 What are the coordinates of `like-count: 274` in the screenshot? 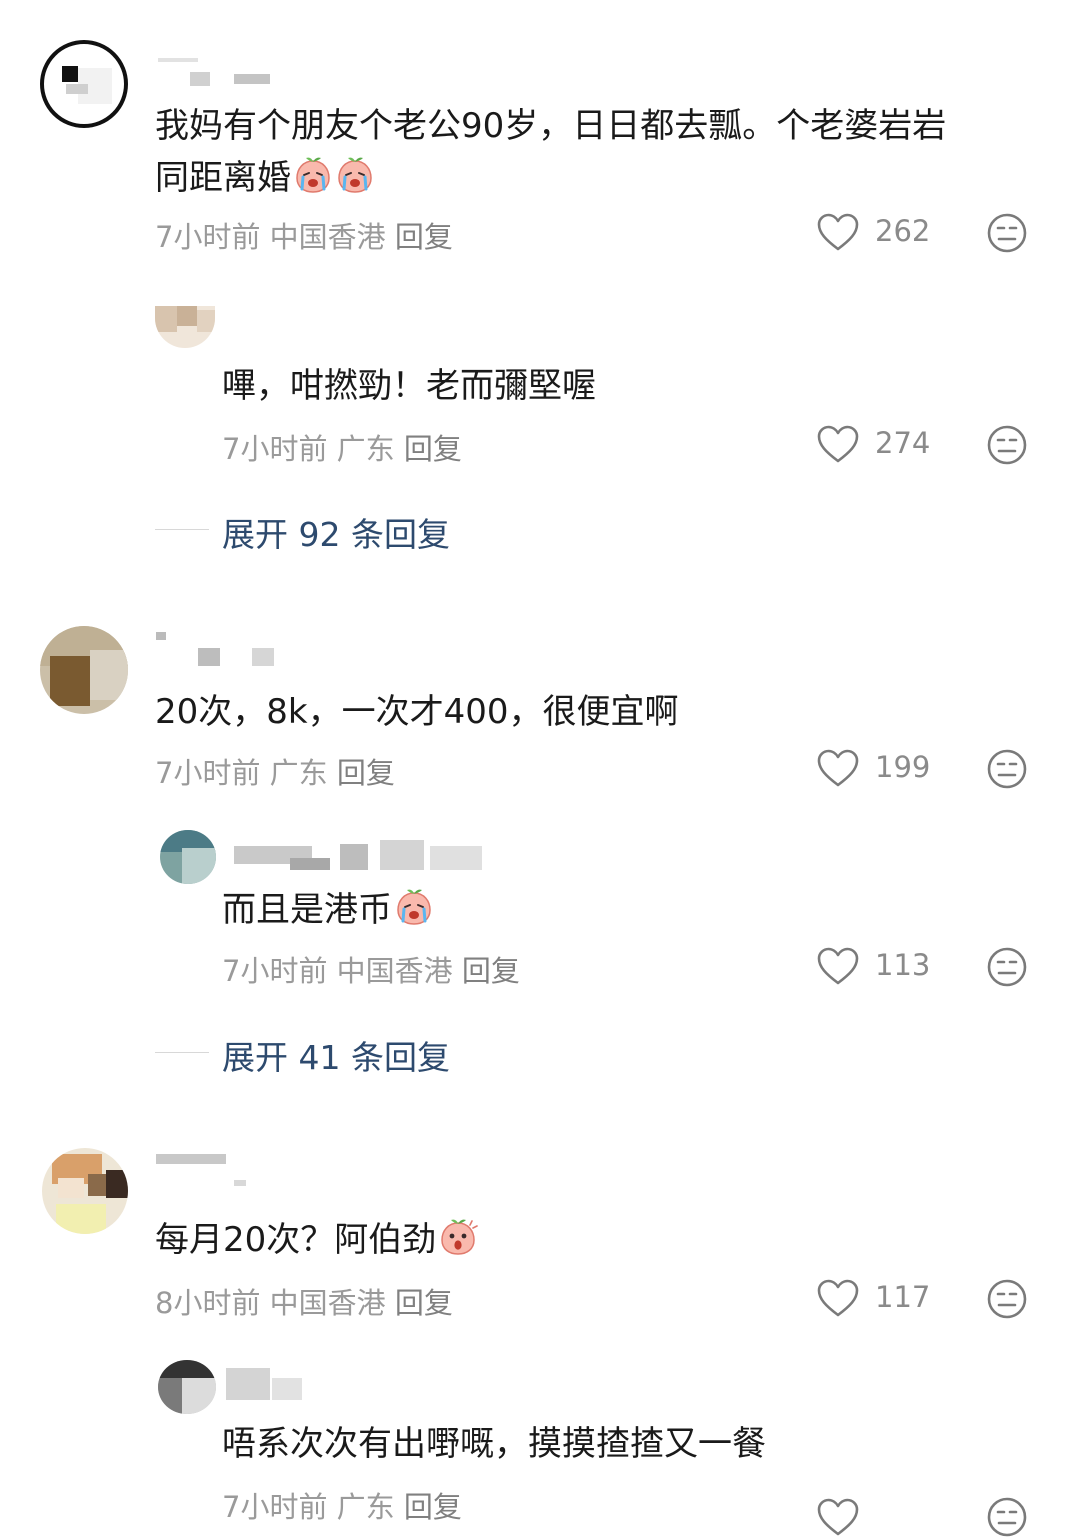 It's located at (903, 443).